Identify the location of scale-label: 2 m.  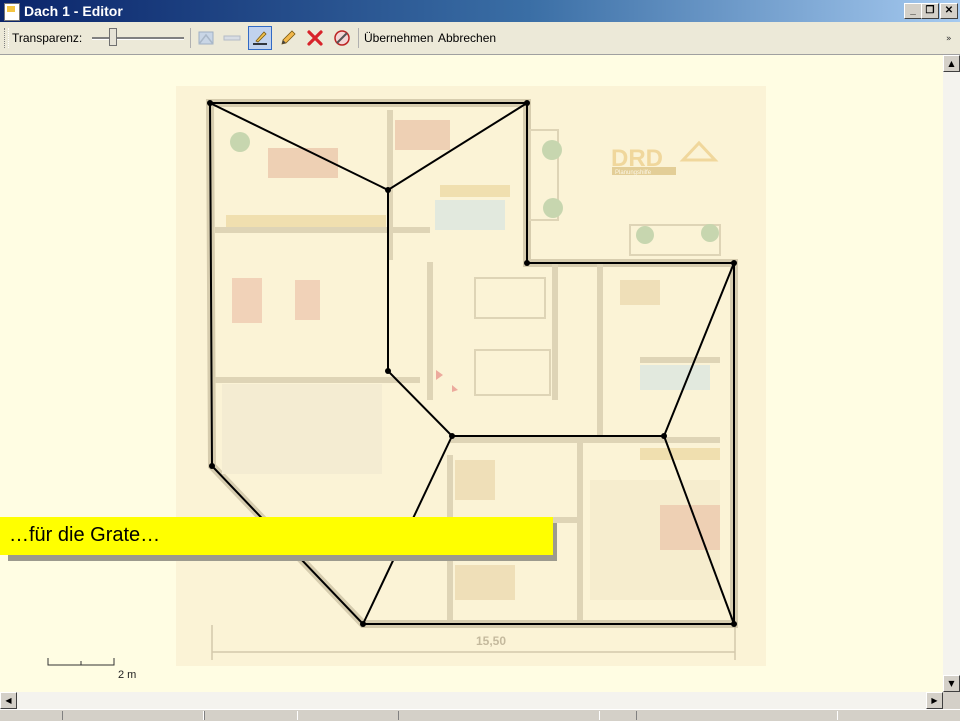
(127, 675).